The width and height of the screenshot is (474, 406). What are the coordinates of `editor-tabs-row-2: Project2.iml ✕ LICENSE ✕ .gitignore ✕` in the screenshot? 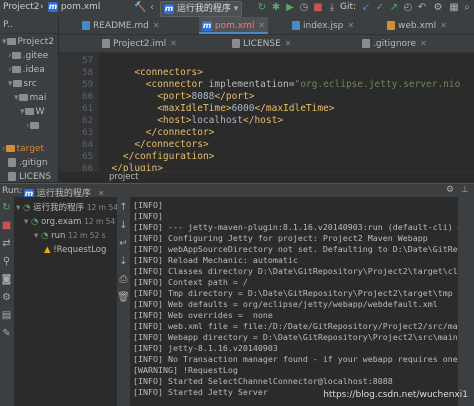 It's located at (266, 44).